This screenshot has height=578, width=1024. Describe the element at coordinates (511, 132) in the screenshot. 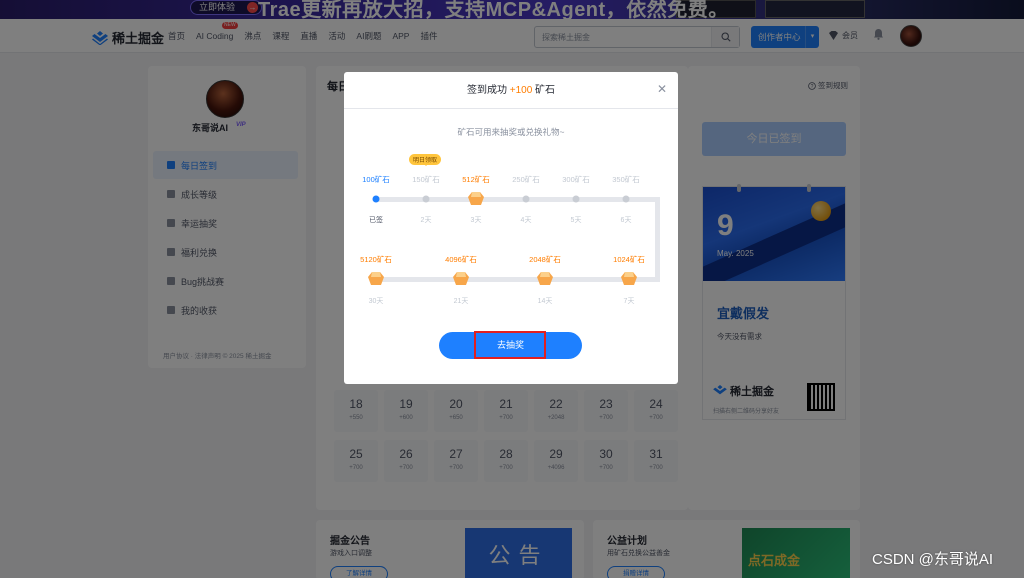

I see `modal-subtitle: 矿石可用来抽奖或兑换礼物~` at that location.